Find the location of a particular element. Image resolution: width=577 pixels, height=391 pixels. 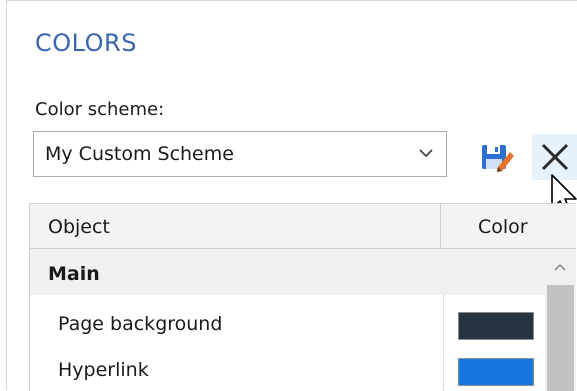

save-icon is located at coordinates (498, 158).